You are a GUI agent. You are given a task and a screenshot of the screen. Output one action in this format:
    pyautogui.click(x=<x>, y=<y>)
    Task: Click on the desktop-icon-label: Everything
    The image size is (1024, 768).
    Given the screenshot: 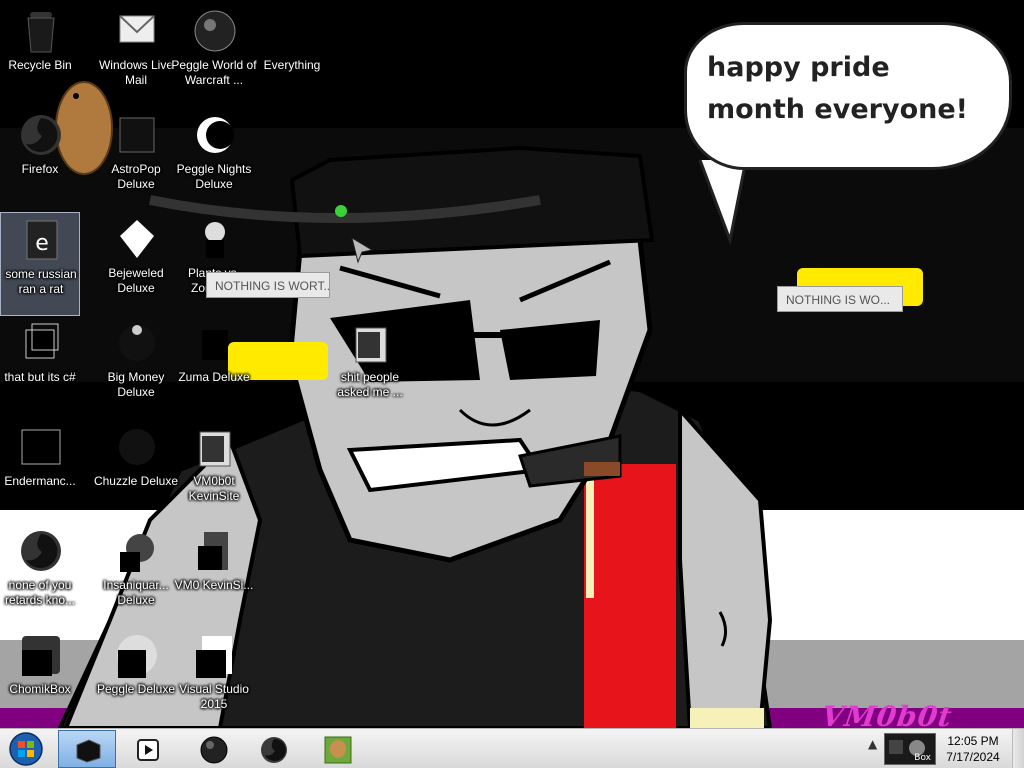 What is the action you would take?
    pyautogui.click(x=292, y=65)
    